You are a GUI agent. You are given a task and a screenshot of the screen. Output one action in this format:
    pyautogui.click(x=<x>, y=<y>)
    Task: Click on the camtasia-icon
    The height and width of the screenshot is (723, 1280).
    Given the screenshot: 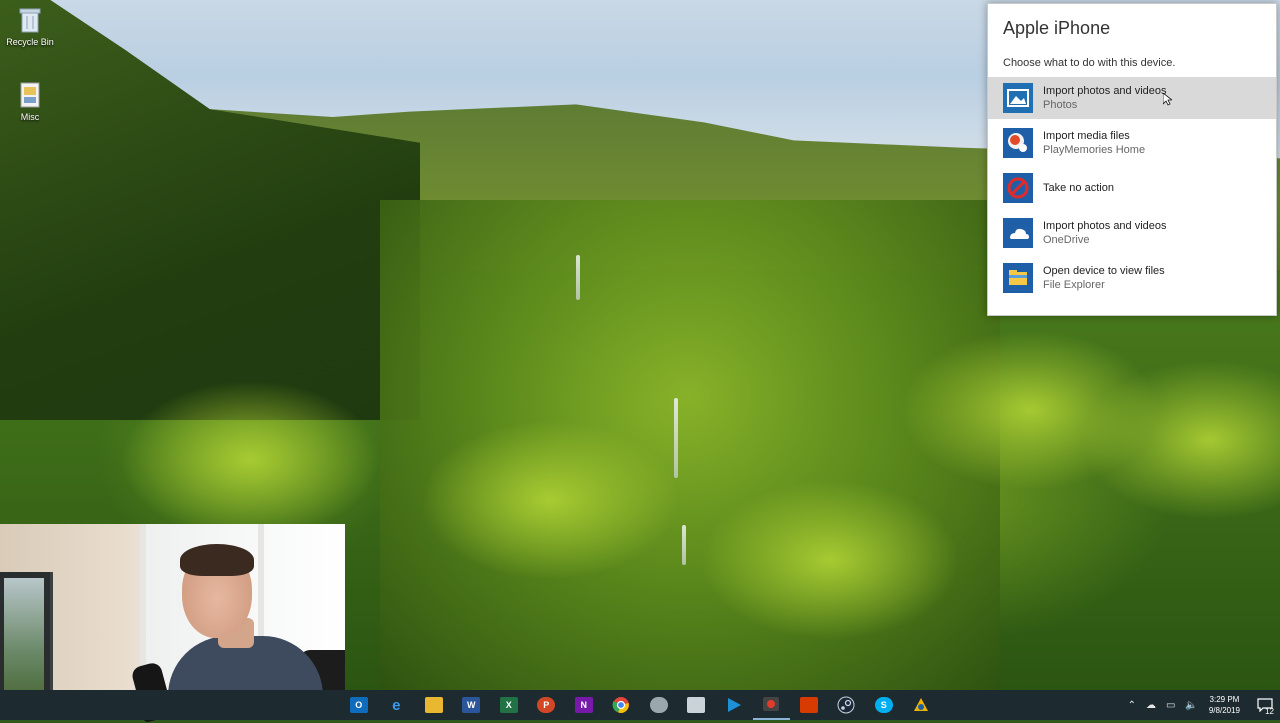 What is the action you would take?
    pyautogui.click(x=771, y=704)
    